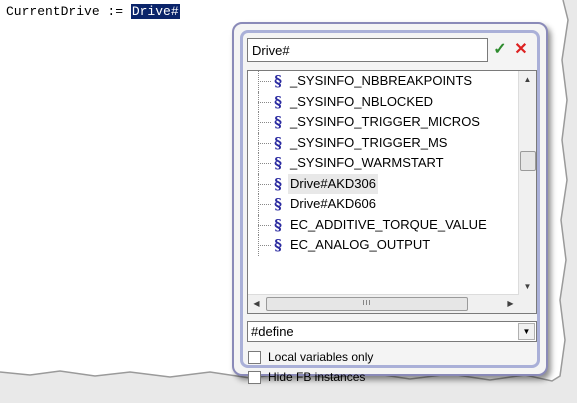 This screenshot has width=577, height=403. Describe the element at coordinates (333, 203) in the screenshot. I see `tree-item-label: Drive#AKD606` at that location.